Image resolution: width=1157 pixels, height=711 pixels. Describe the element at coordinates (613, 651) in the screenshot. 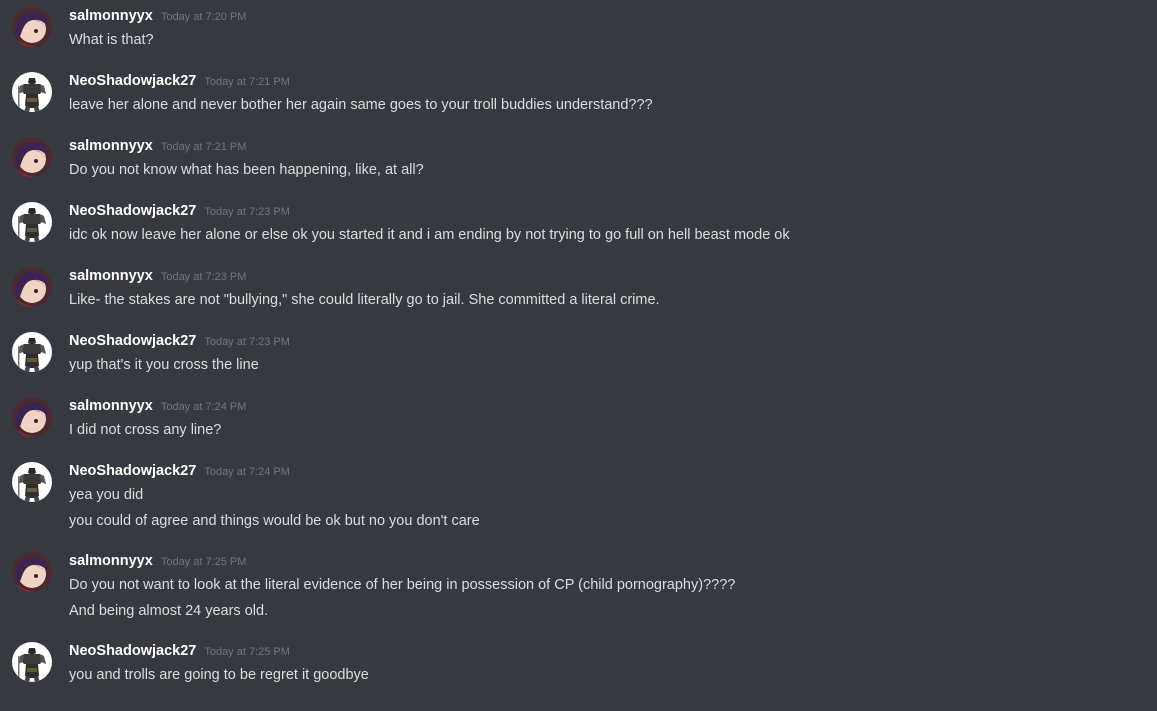

I see `message-header: NeoShadowjack27 Today at 7:25 PM` at that location.